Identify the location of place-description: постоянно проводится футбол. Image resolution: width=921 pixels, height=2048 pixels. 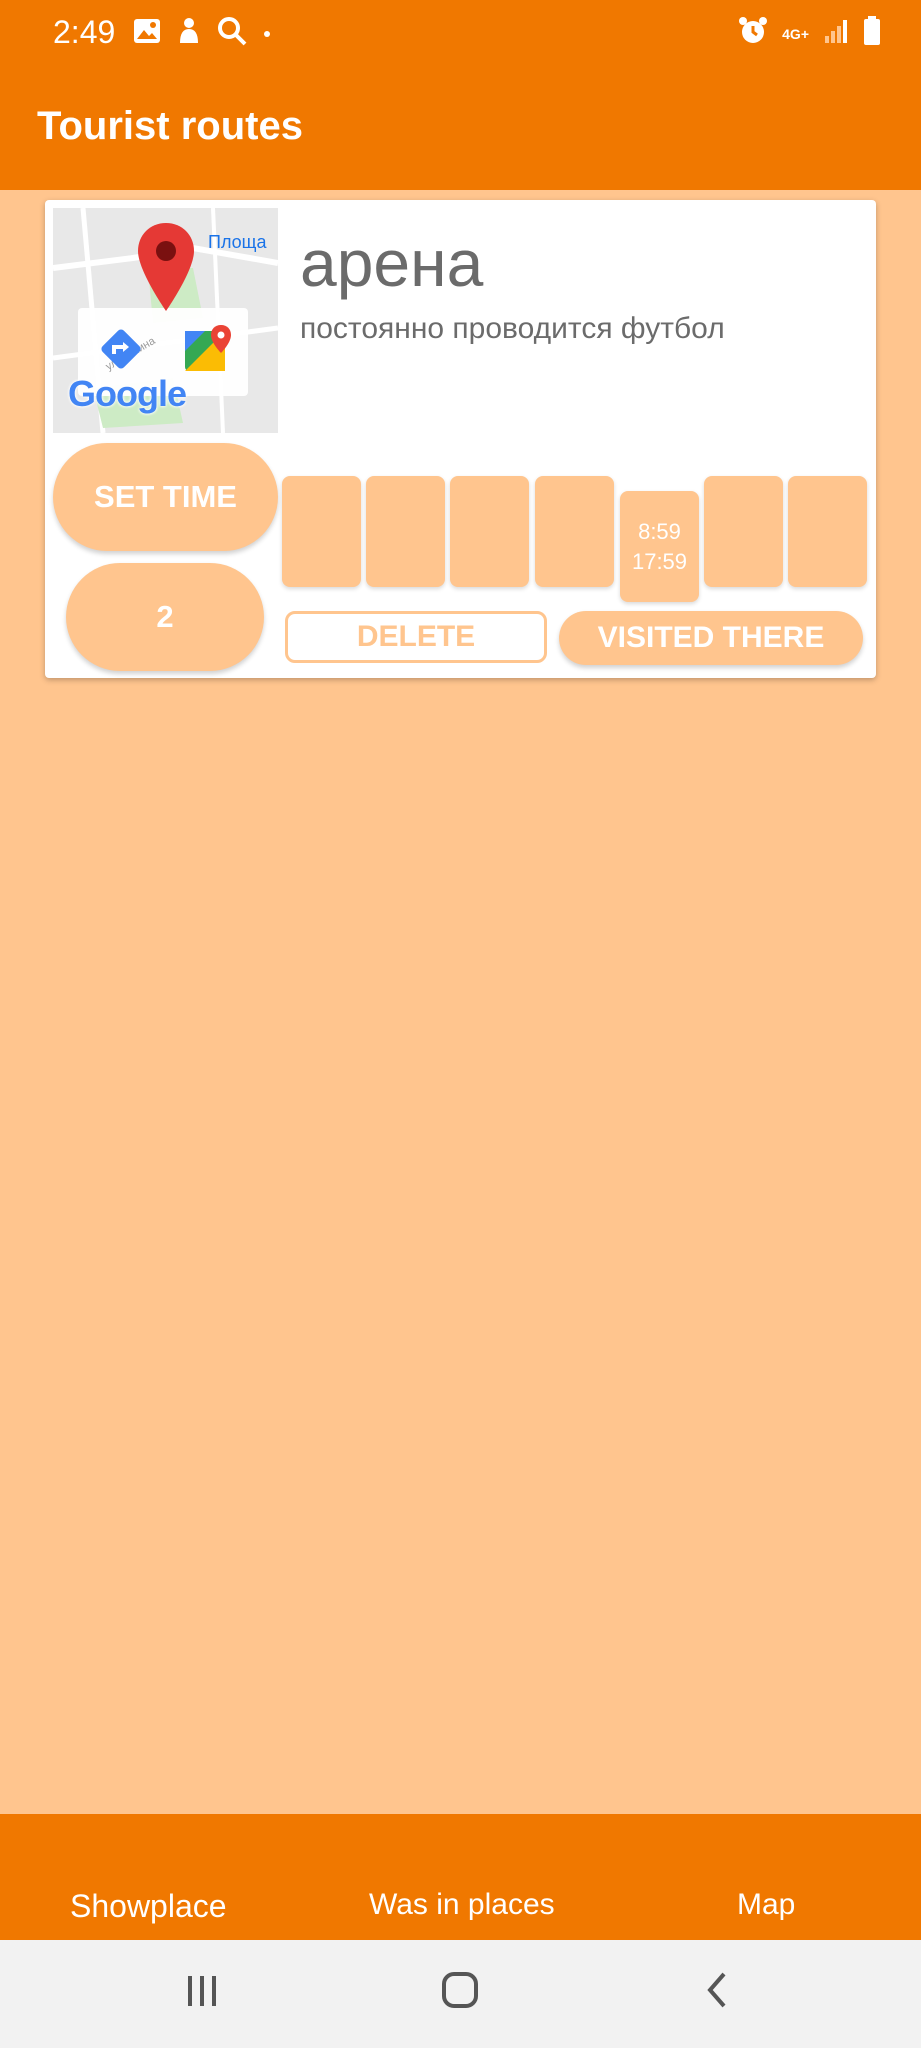
(512, 328).